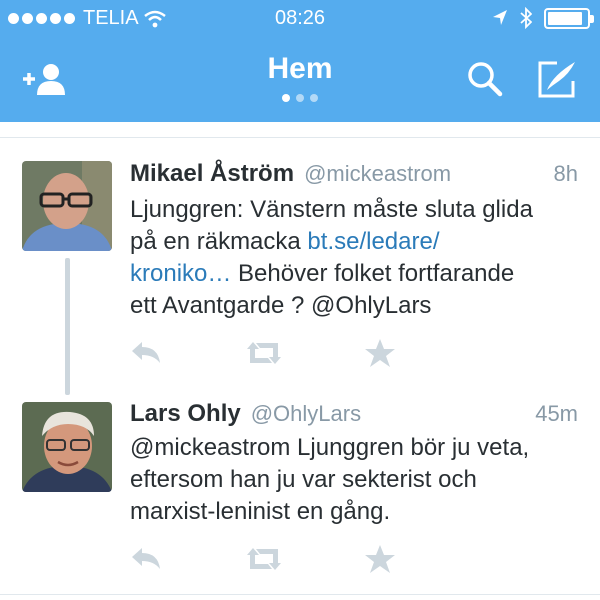  Describe the element at coordinates (377, 174) in the screenshot. I see `author-handle: @mickeastrom` at that location.